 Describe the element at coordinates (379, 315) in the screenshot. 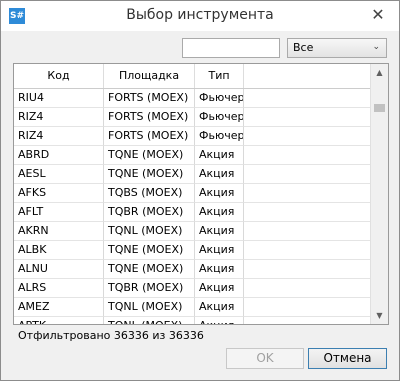

I see `scroll-down-icon: ▼` at that location.